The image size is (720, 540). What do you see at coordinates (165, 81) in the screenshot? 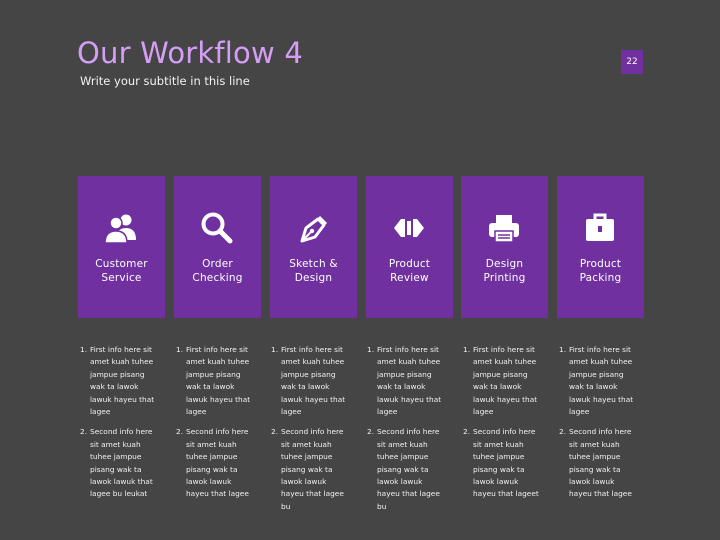
I see `slide-subtitle: Write your subtitle in this line` at bounding box center [165, 81].